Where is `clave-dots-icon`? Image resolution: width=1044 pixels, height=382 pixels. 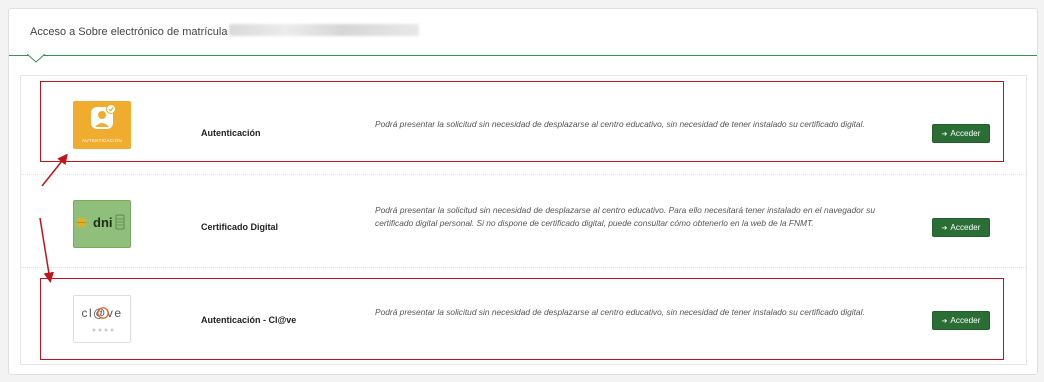
clave-dots-icon is located at coordinates (103, 319).